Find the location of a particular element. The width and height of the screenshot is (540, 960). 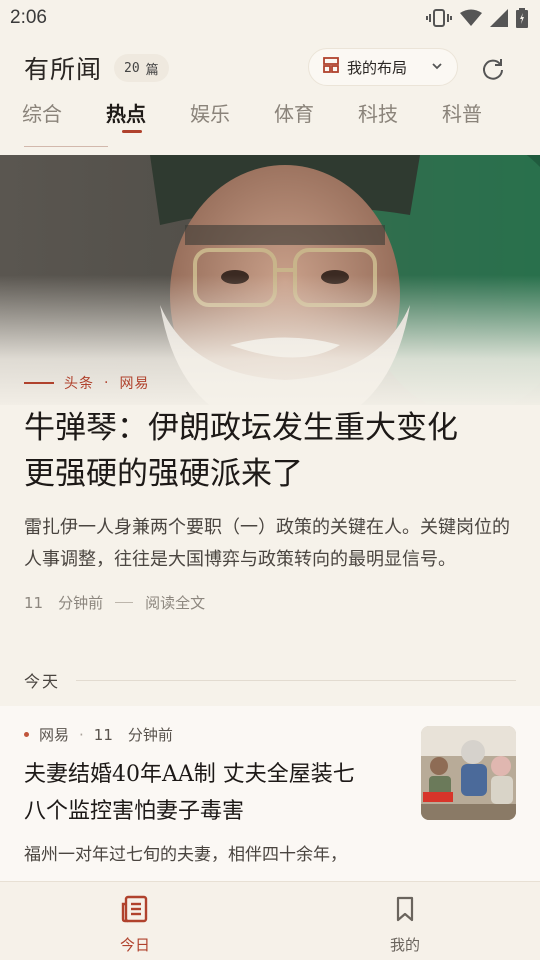

card-title: 夫妻结婚40年AA制 丈夫全屋装七 八个监控害怕妻子毒害 is located at coordinates (209, 793).